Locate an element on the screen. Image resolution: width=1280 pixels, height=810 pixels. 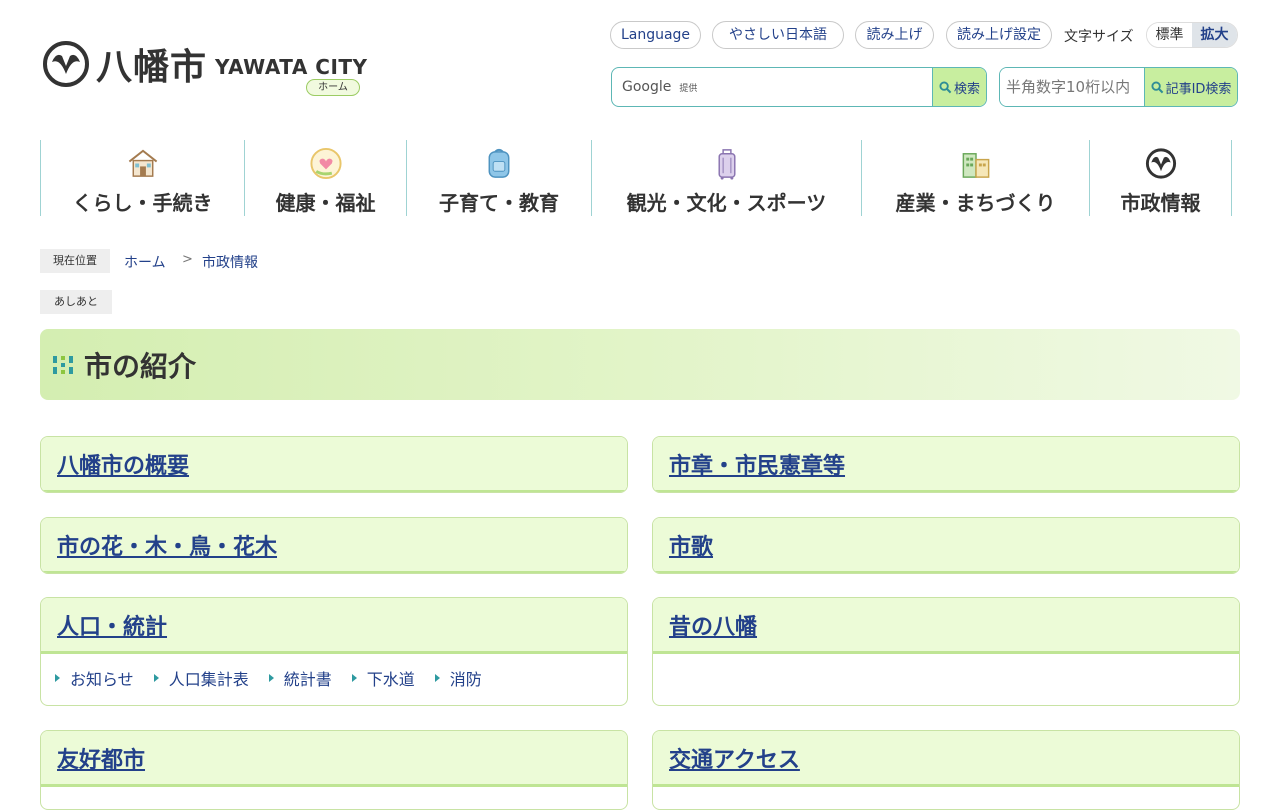
card-header: 市章・市民憲章等 is located at coordinates (946, 464).